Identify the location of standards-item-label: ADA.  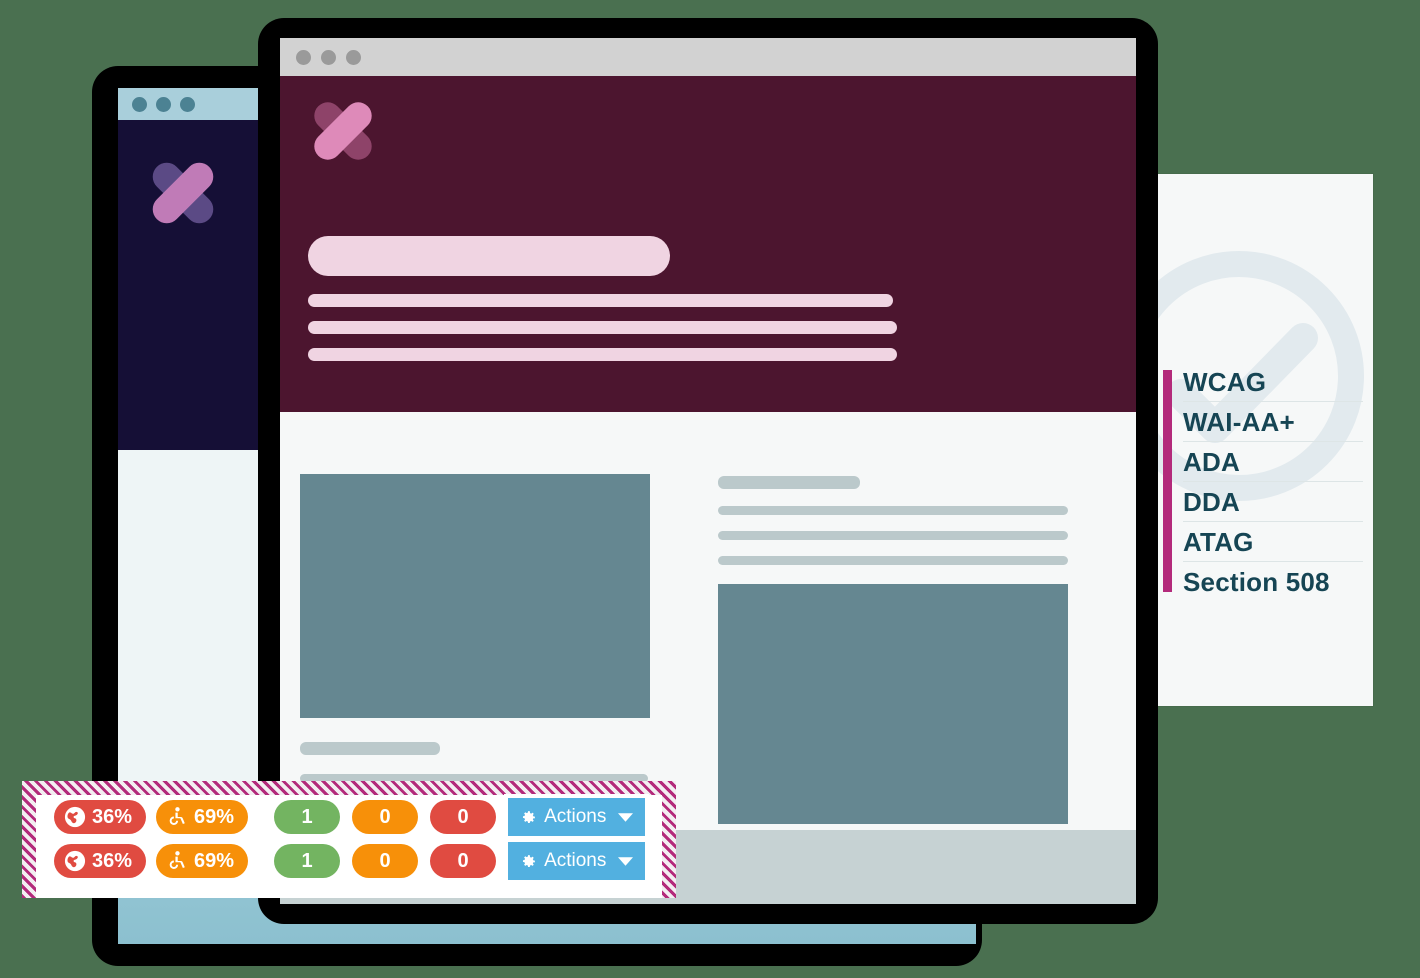
(1211, 461).